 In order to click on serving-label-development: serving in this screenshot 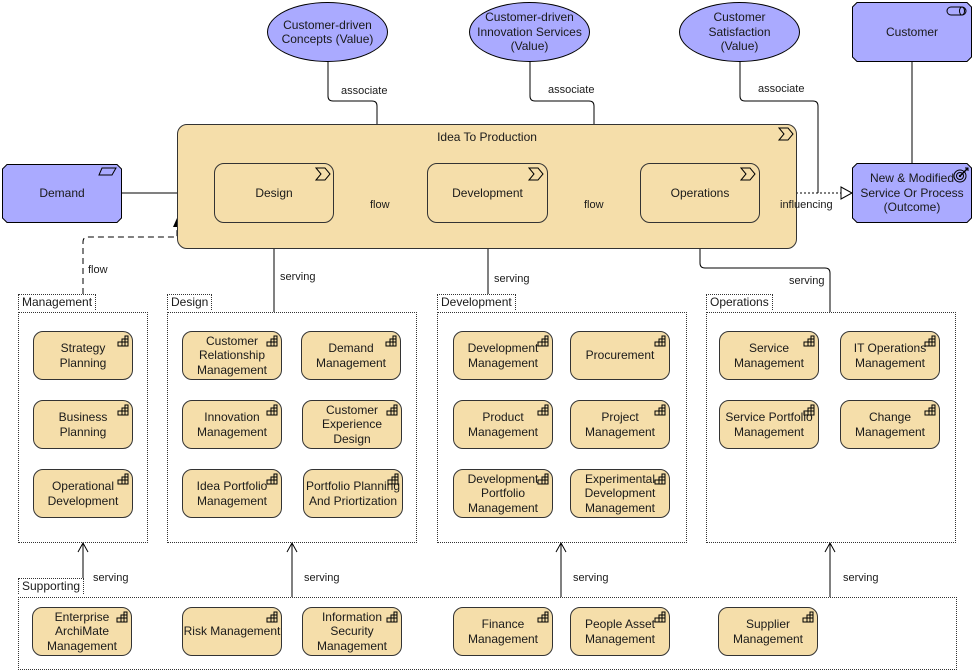, I will do `click(512, 279)`.